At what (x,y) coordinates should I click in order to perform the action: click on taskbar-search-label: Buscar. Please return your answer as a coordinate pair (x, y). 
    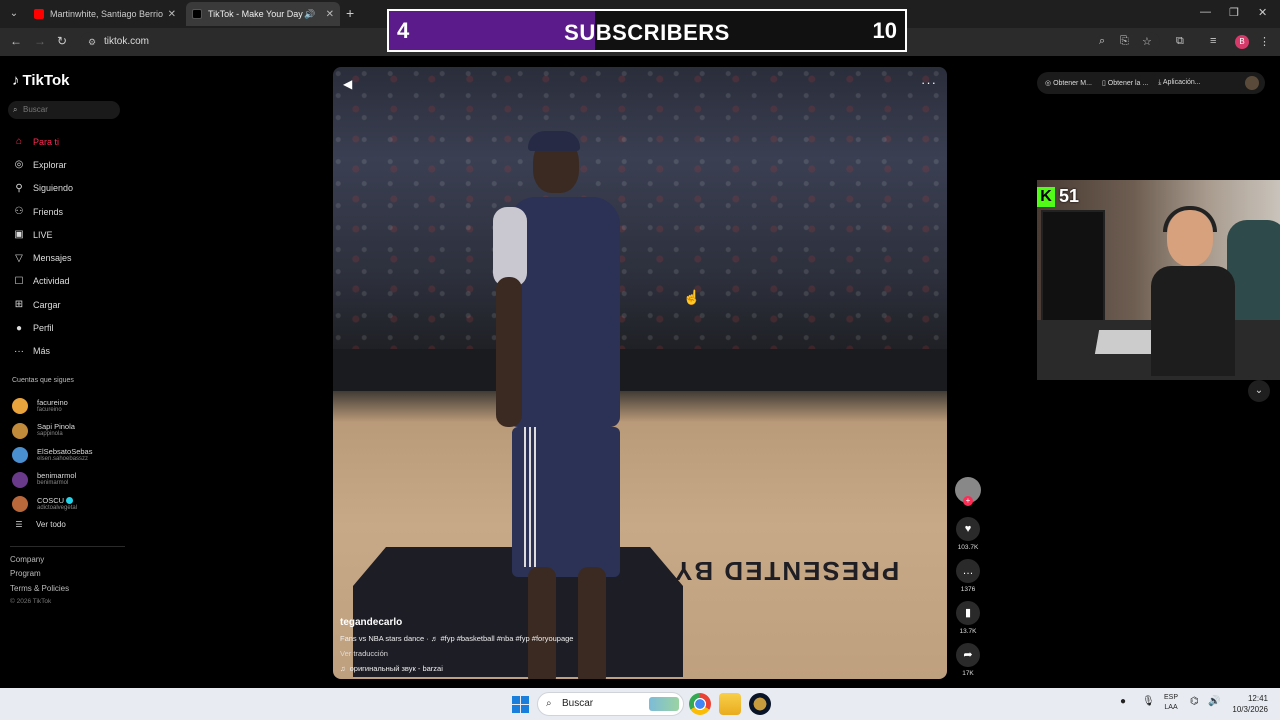
    Looking at the image, I should click on (578, 703).